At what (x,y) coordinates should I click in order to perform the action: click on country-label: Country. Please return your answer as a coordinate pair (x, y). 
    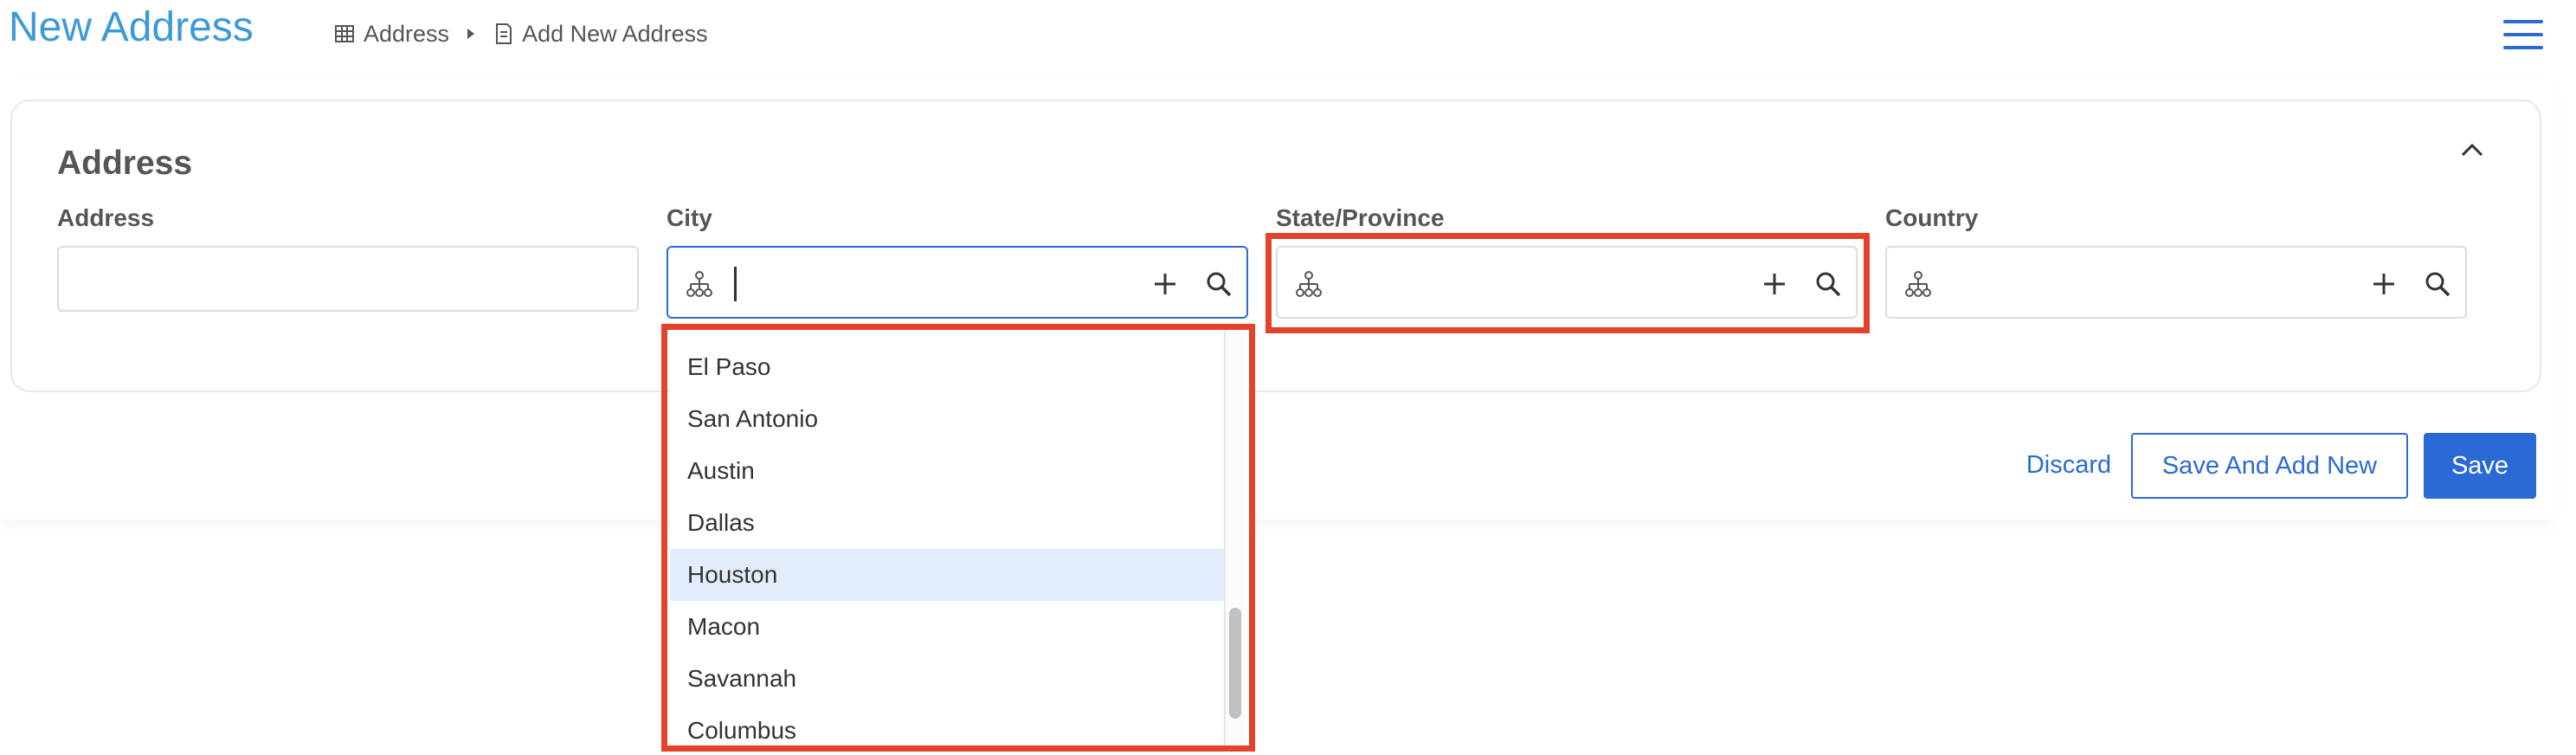
    Looking at the image, I should click on (1932, 217).